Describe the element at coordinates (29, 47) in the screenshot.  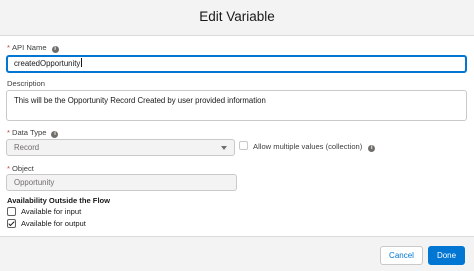
I see `api-name-label-text: API Name` at that location.